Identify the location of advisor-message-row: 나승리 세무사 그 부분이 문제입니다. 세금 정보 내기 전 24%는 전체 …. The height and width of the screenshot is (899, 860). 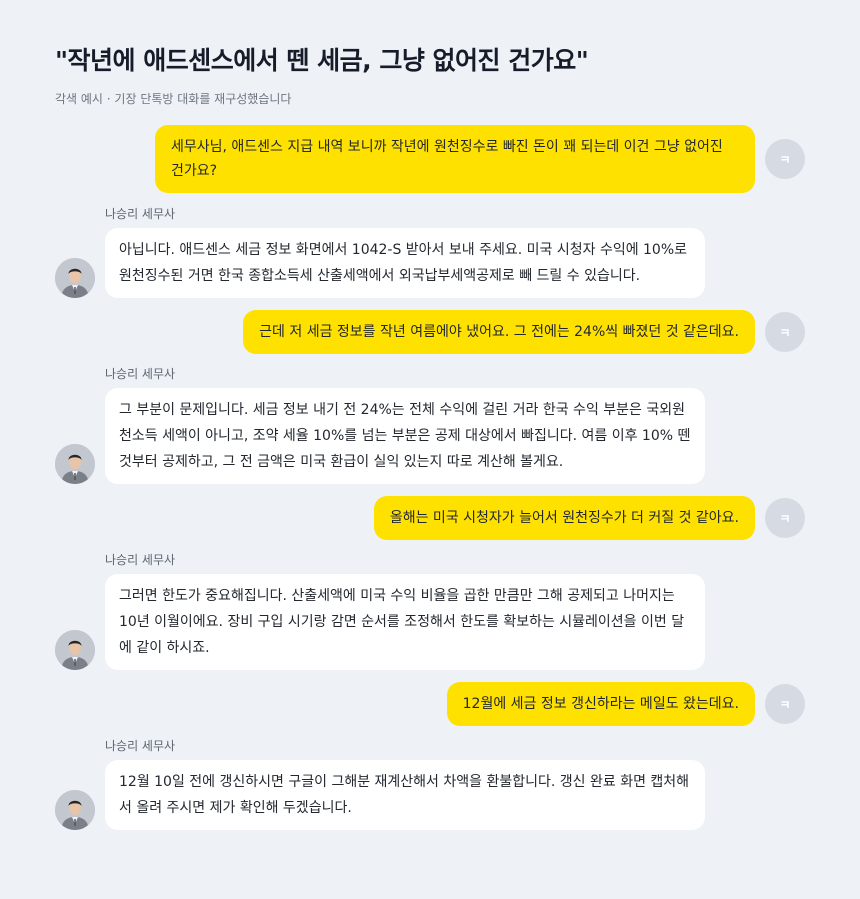
(430, 425).